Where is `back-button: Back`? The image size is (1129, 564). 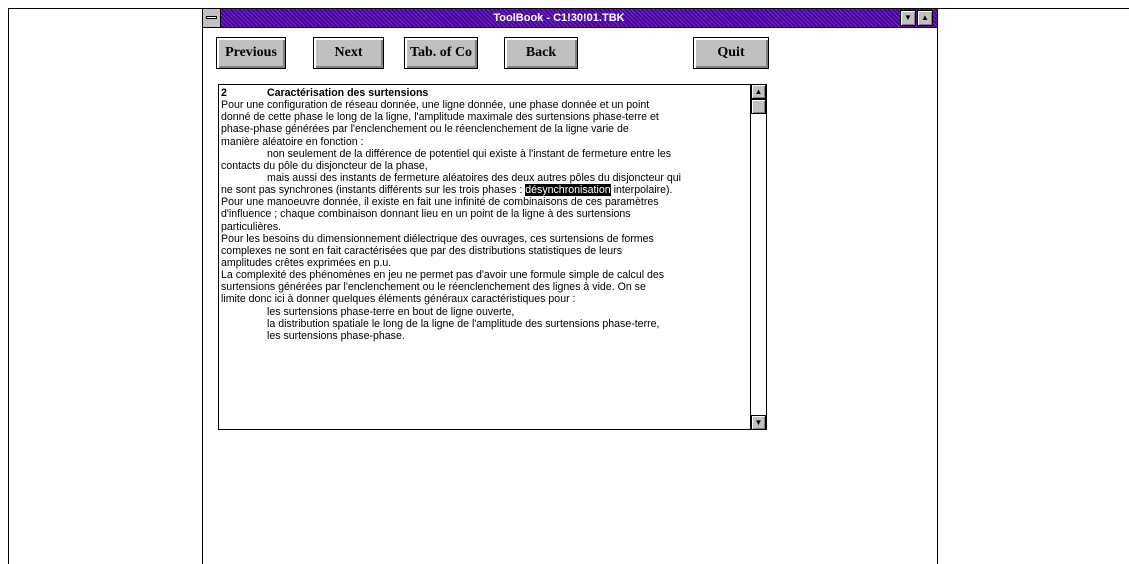
back-button: Back is located at coordinates (541, 53).